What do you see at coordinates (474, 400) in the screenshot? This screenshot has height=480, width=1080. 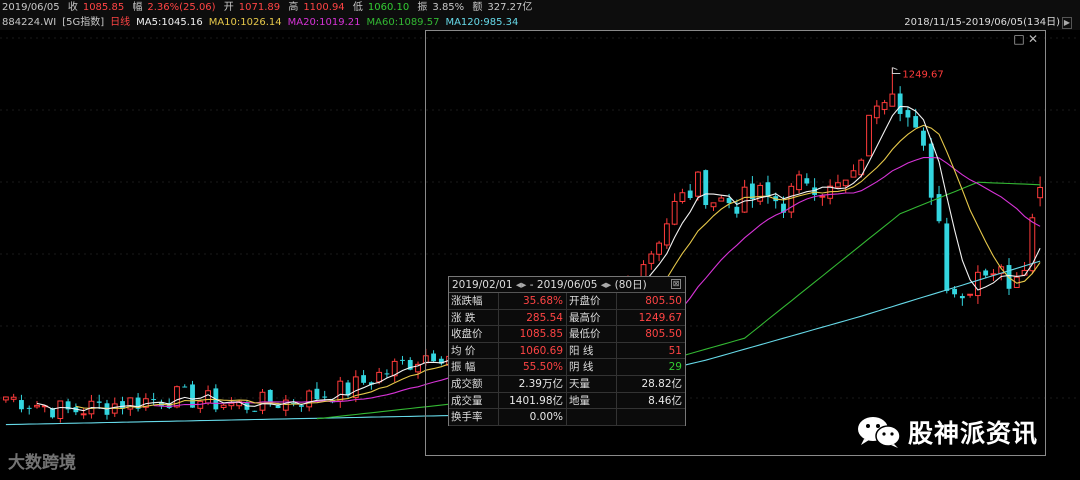 I see `stat-key: 成交量` at bounding box center [474, 400].